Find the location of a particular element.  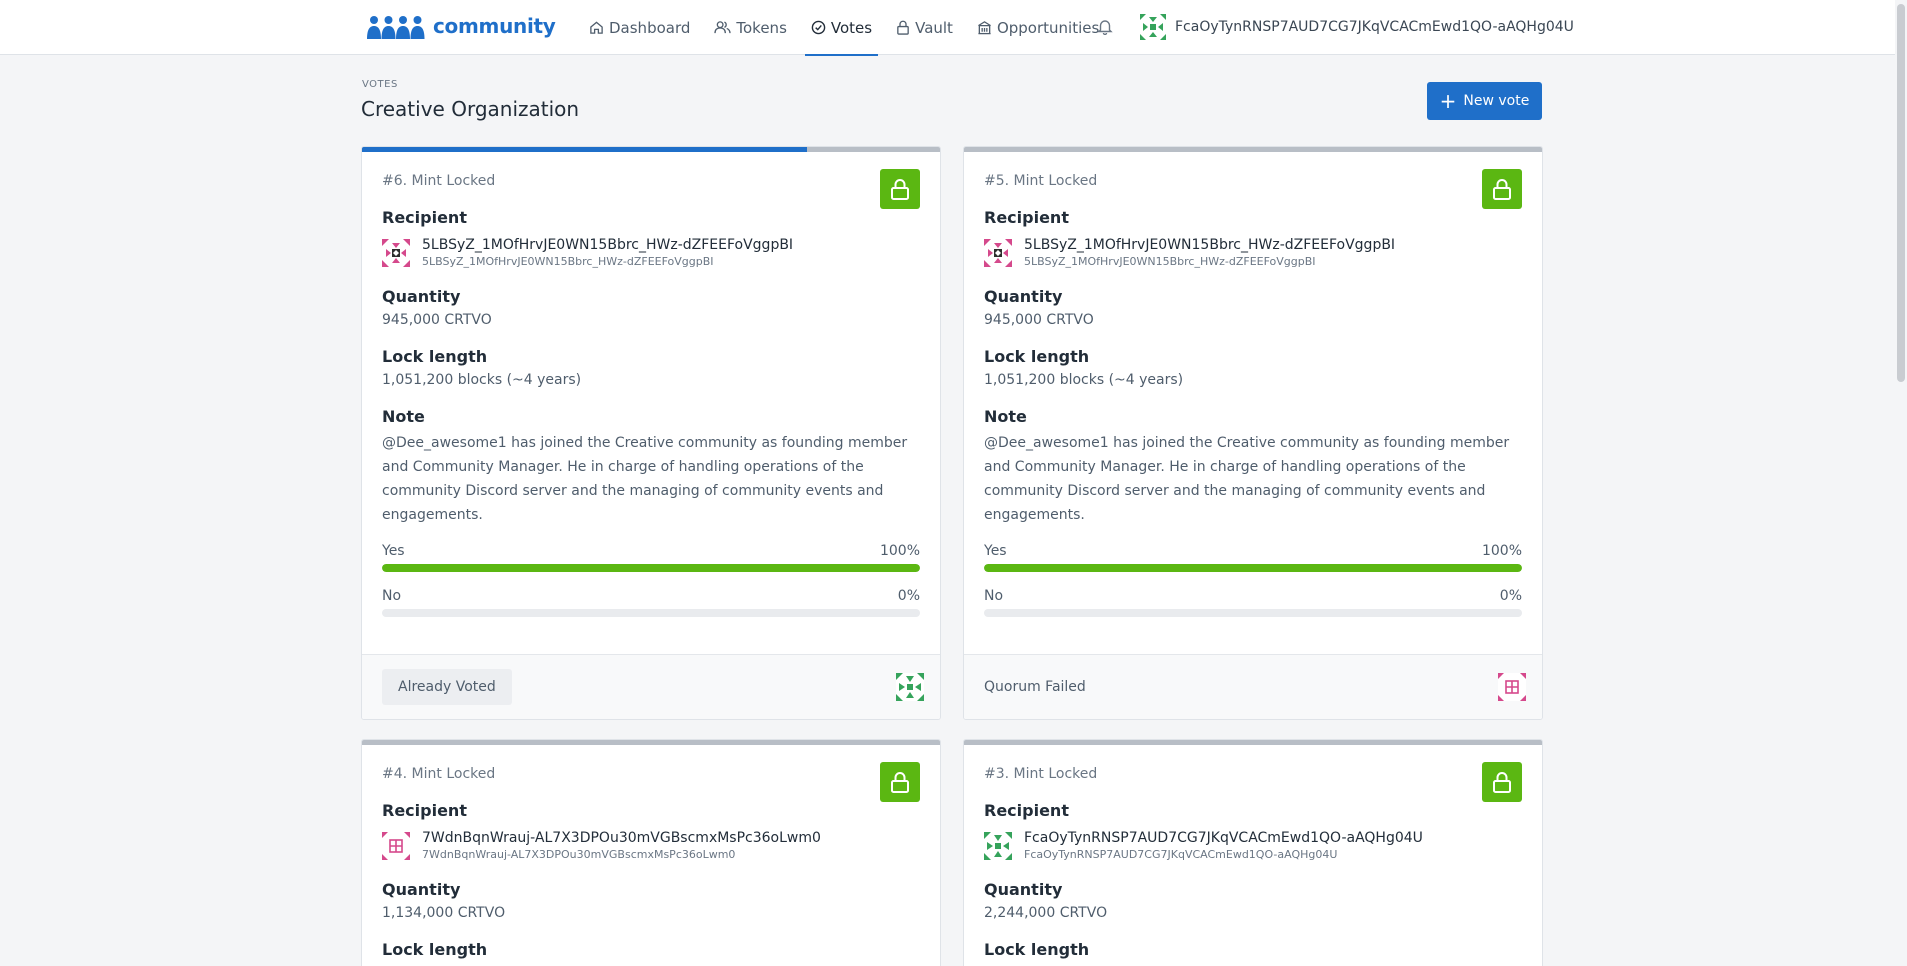

page-scrollbar is located at coordinates (1901, 483).